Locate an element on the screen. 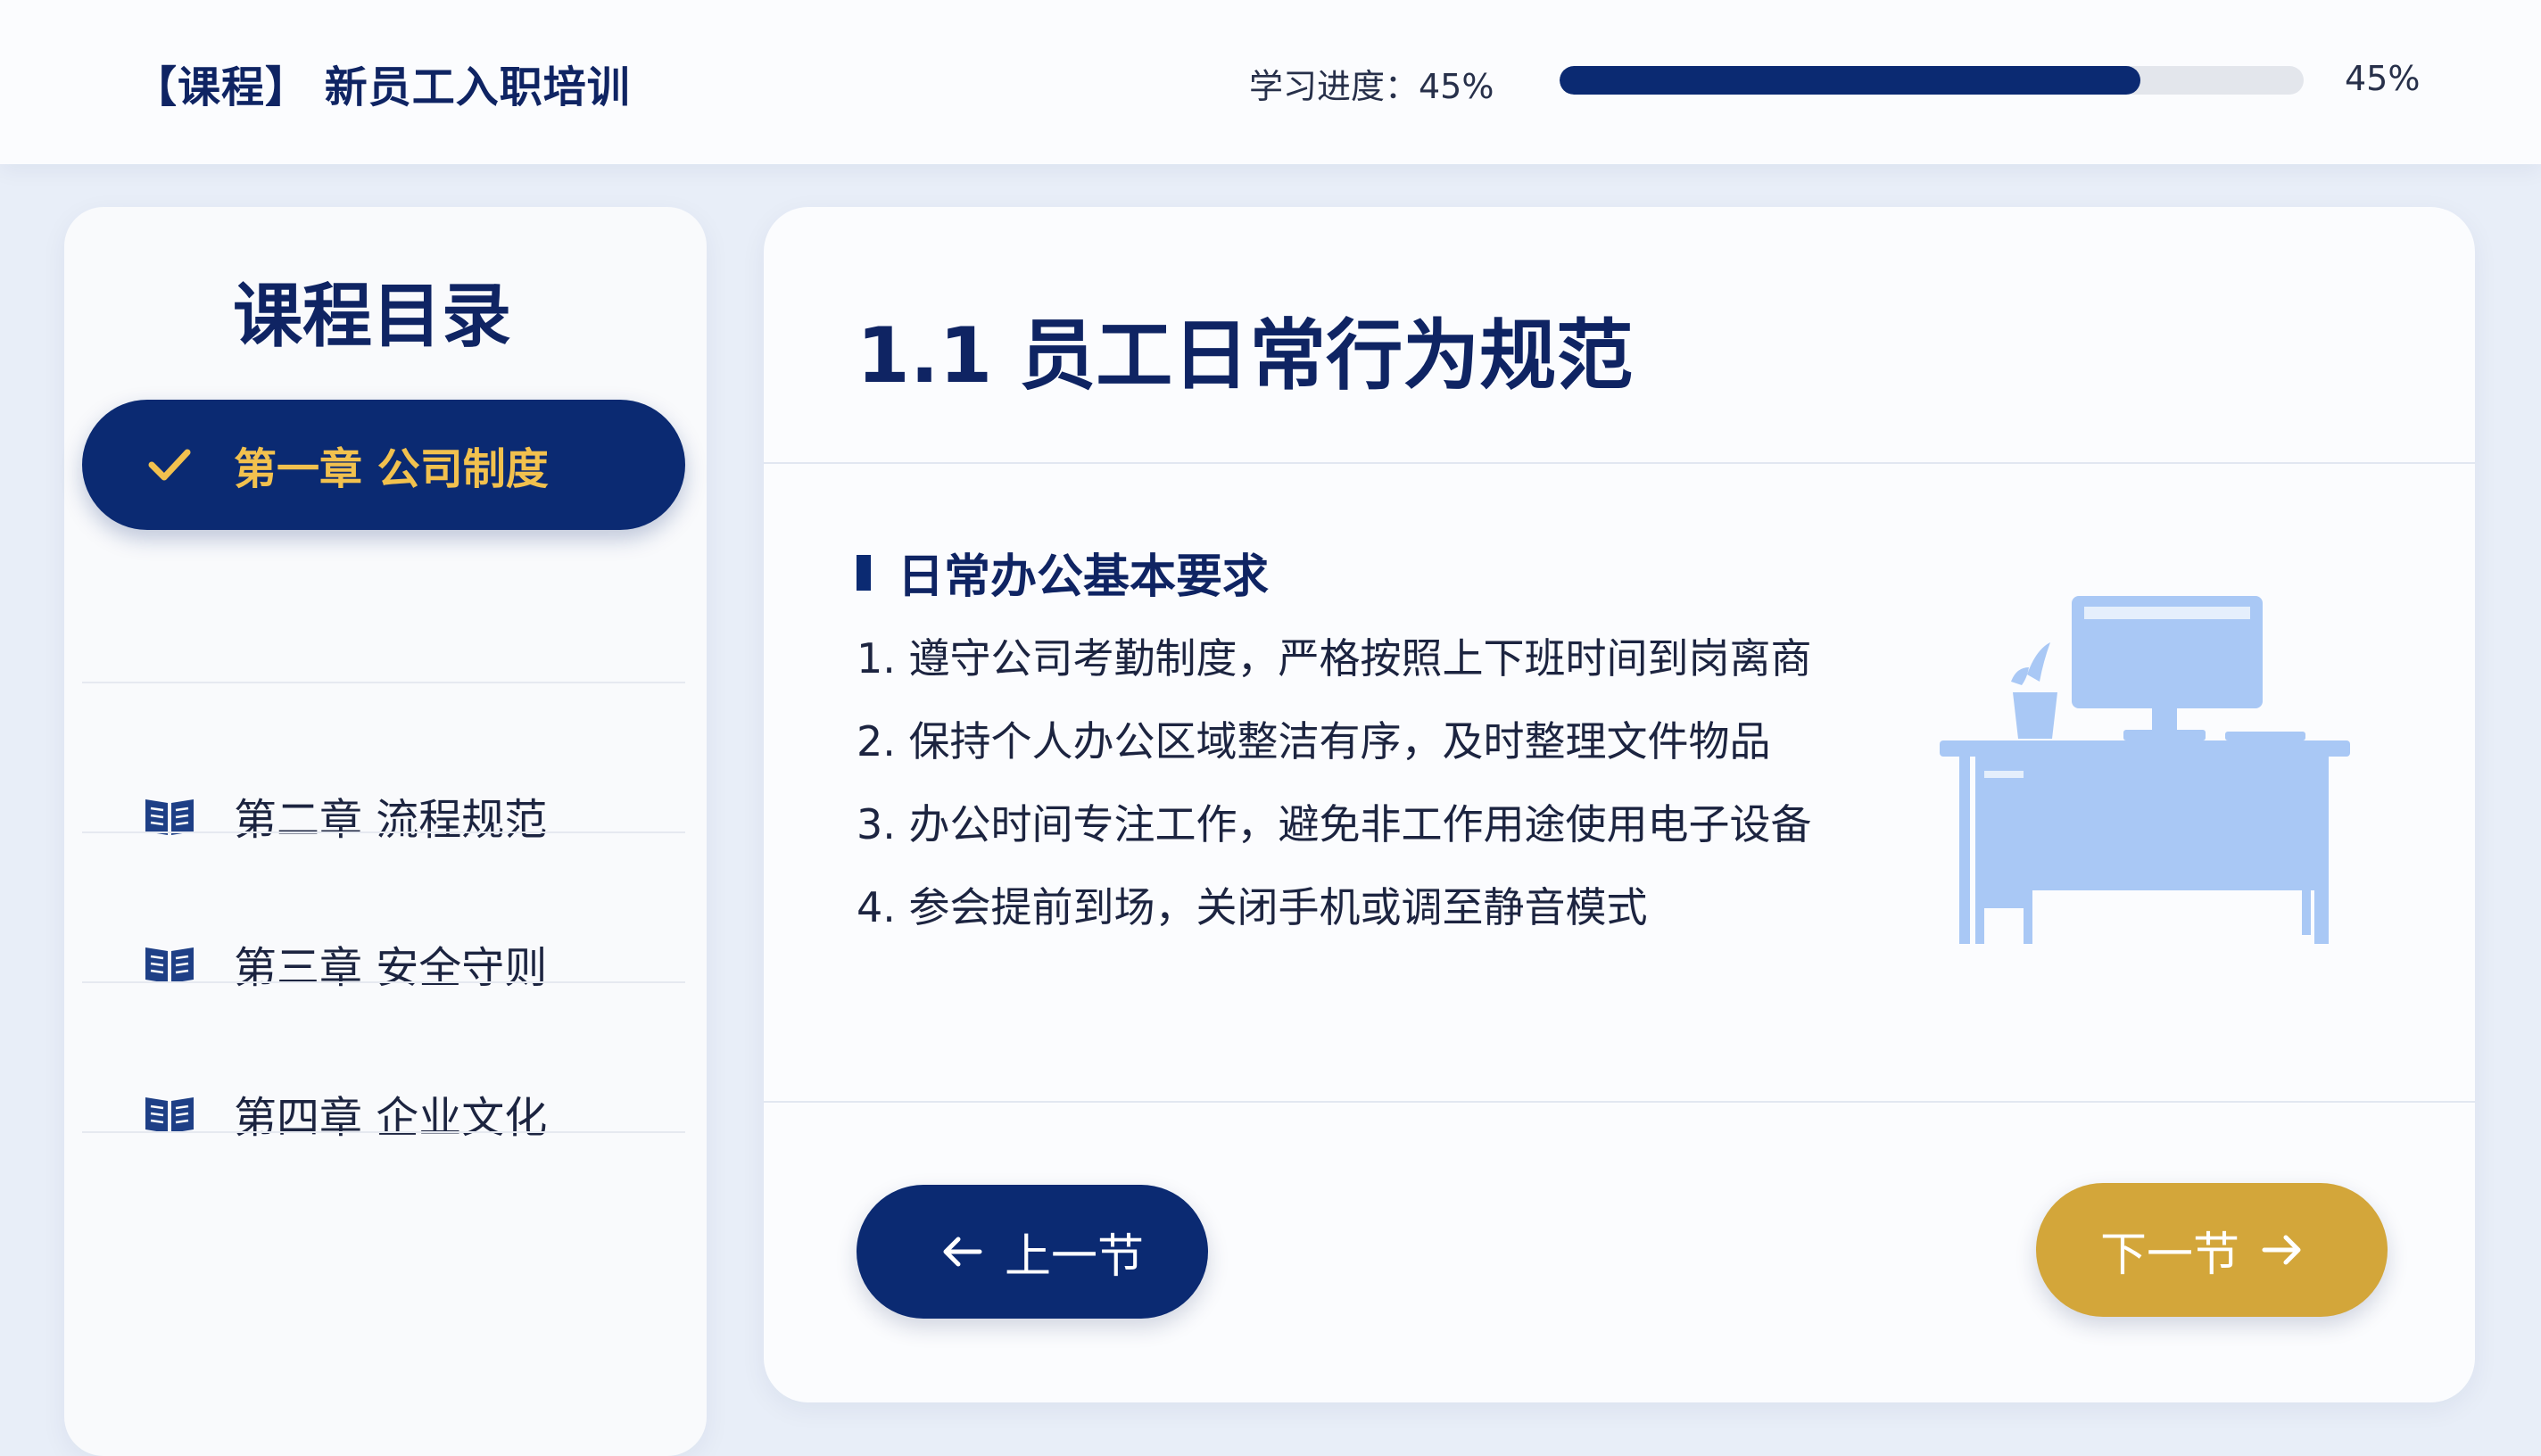 The height and width of the screenshot is (1456, 2541). progress-bar-fill is located at coordinates (1850, 80).